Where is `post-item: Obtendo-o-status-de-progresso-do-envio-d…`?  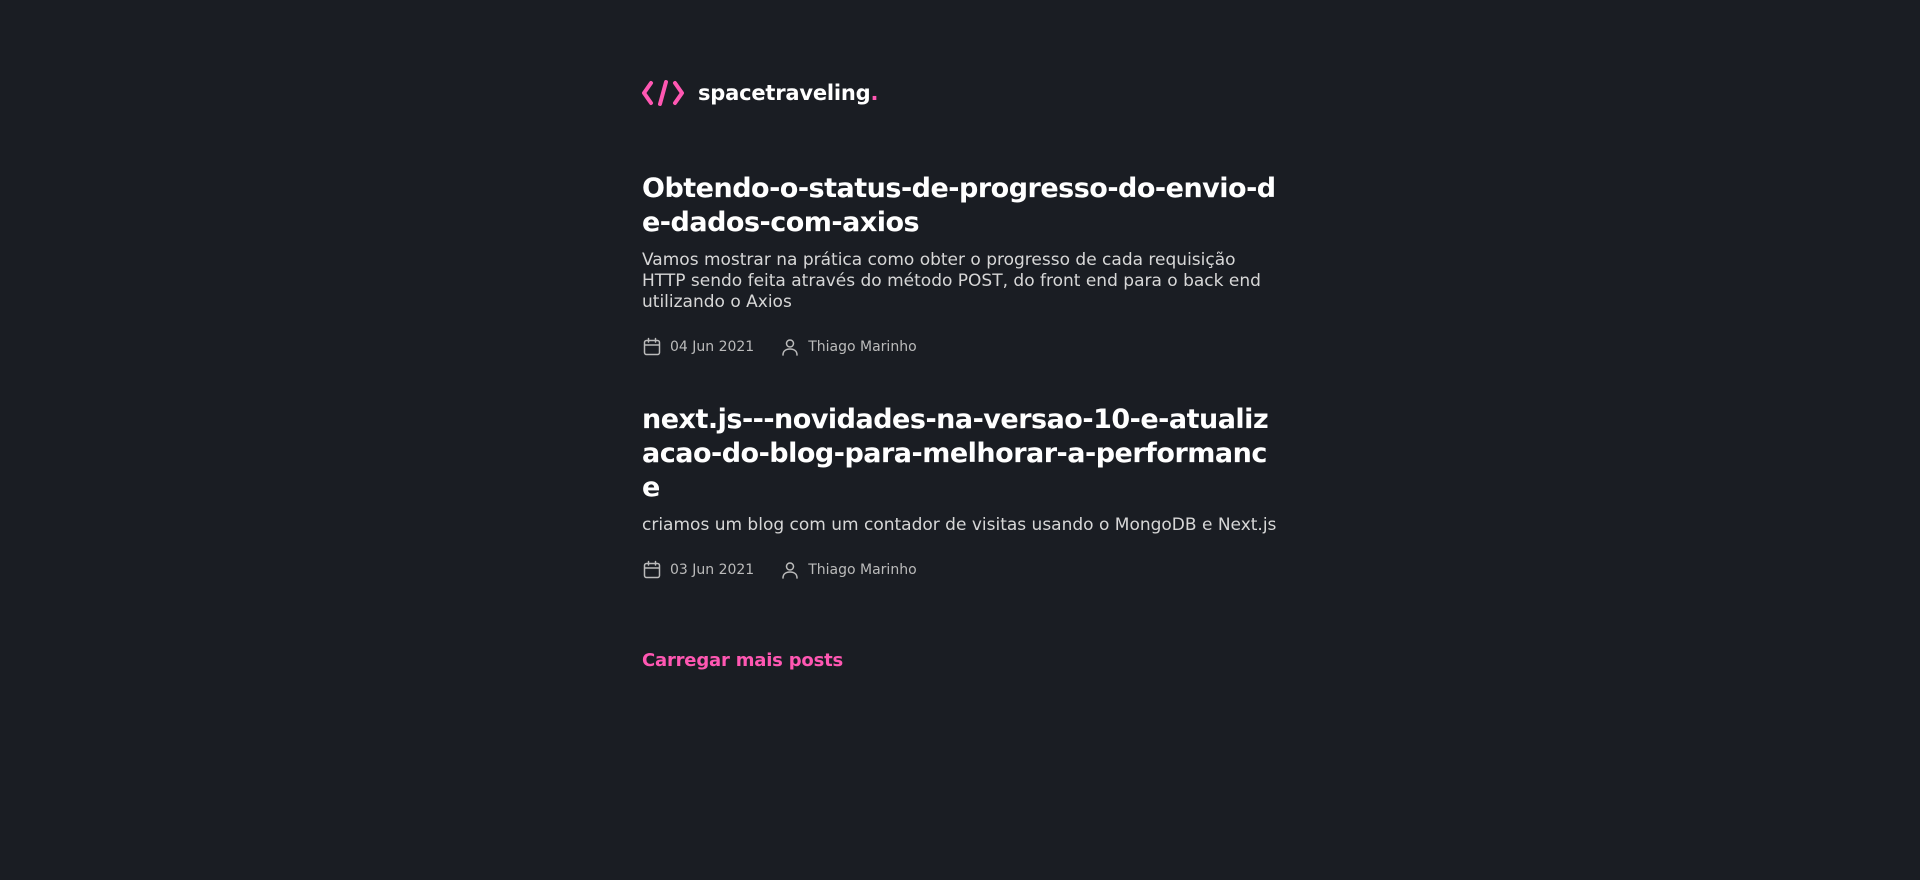
post-item: Obtendo-o-status-de-progresso-do-envio-d… is located at coordinates (962, 264).